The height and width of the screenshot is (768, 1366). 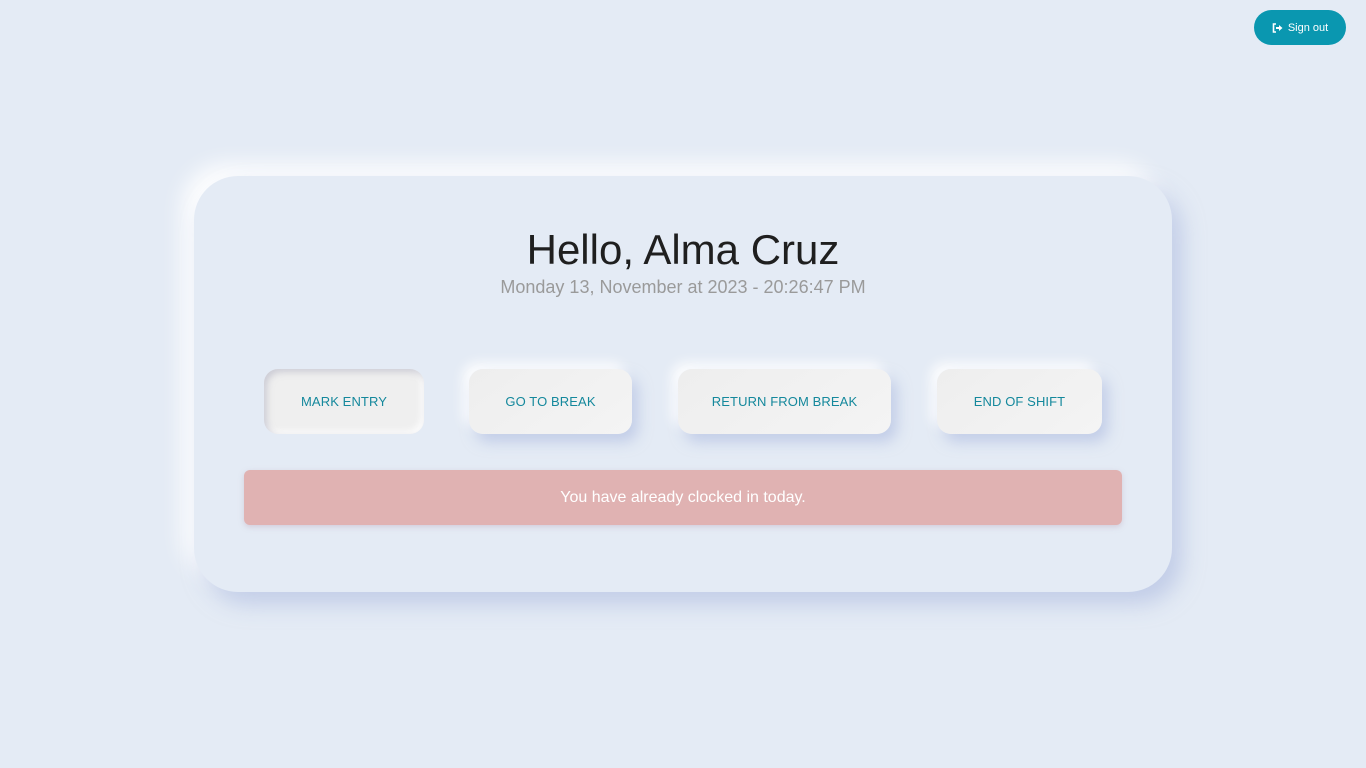 I want to click on sign-out-label: Sign out, so click(x=1308, y=27).